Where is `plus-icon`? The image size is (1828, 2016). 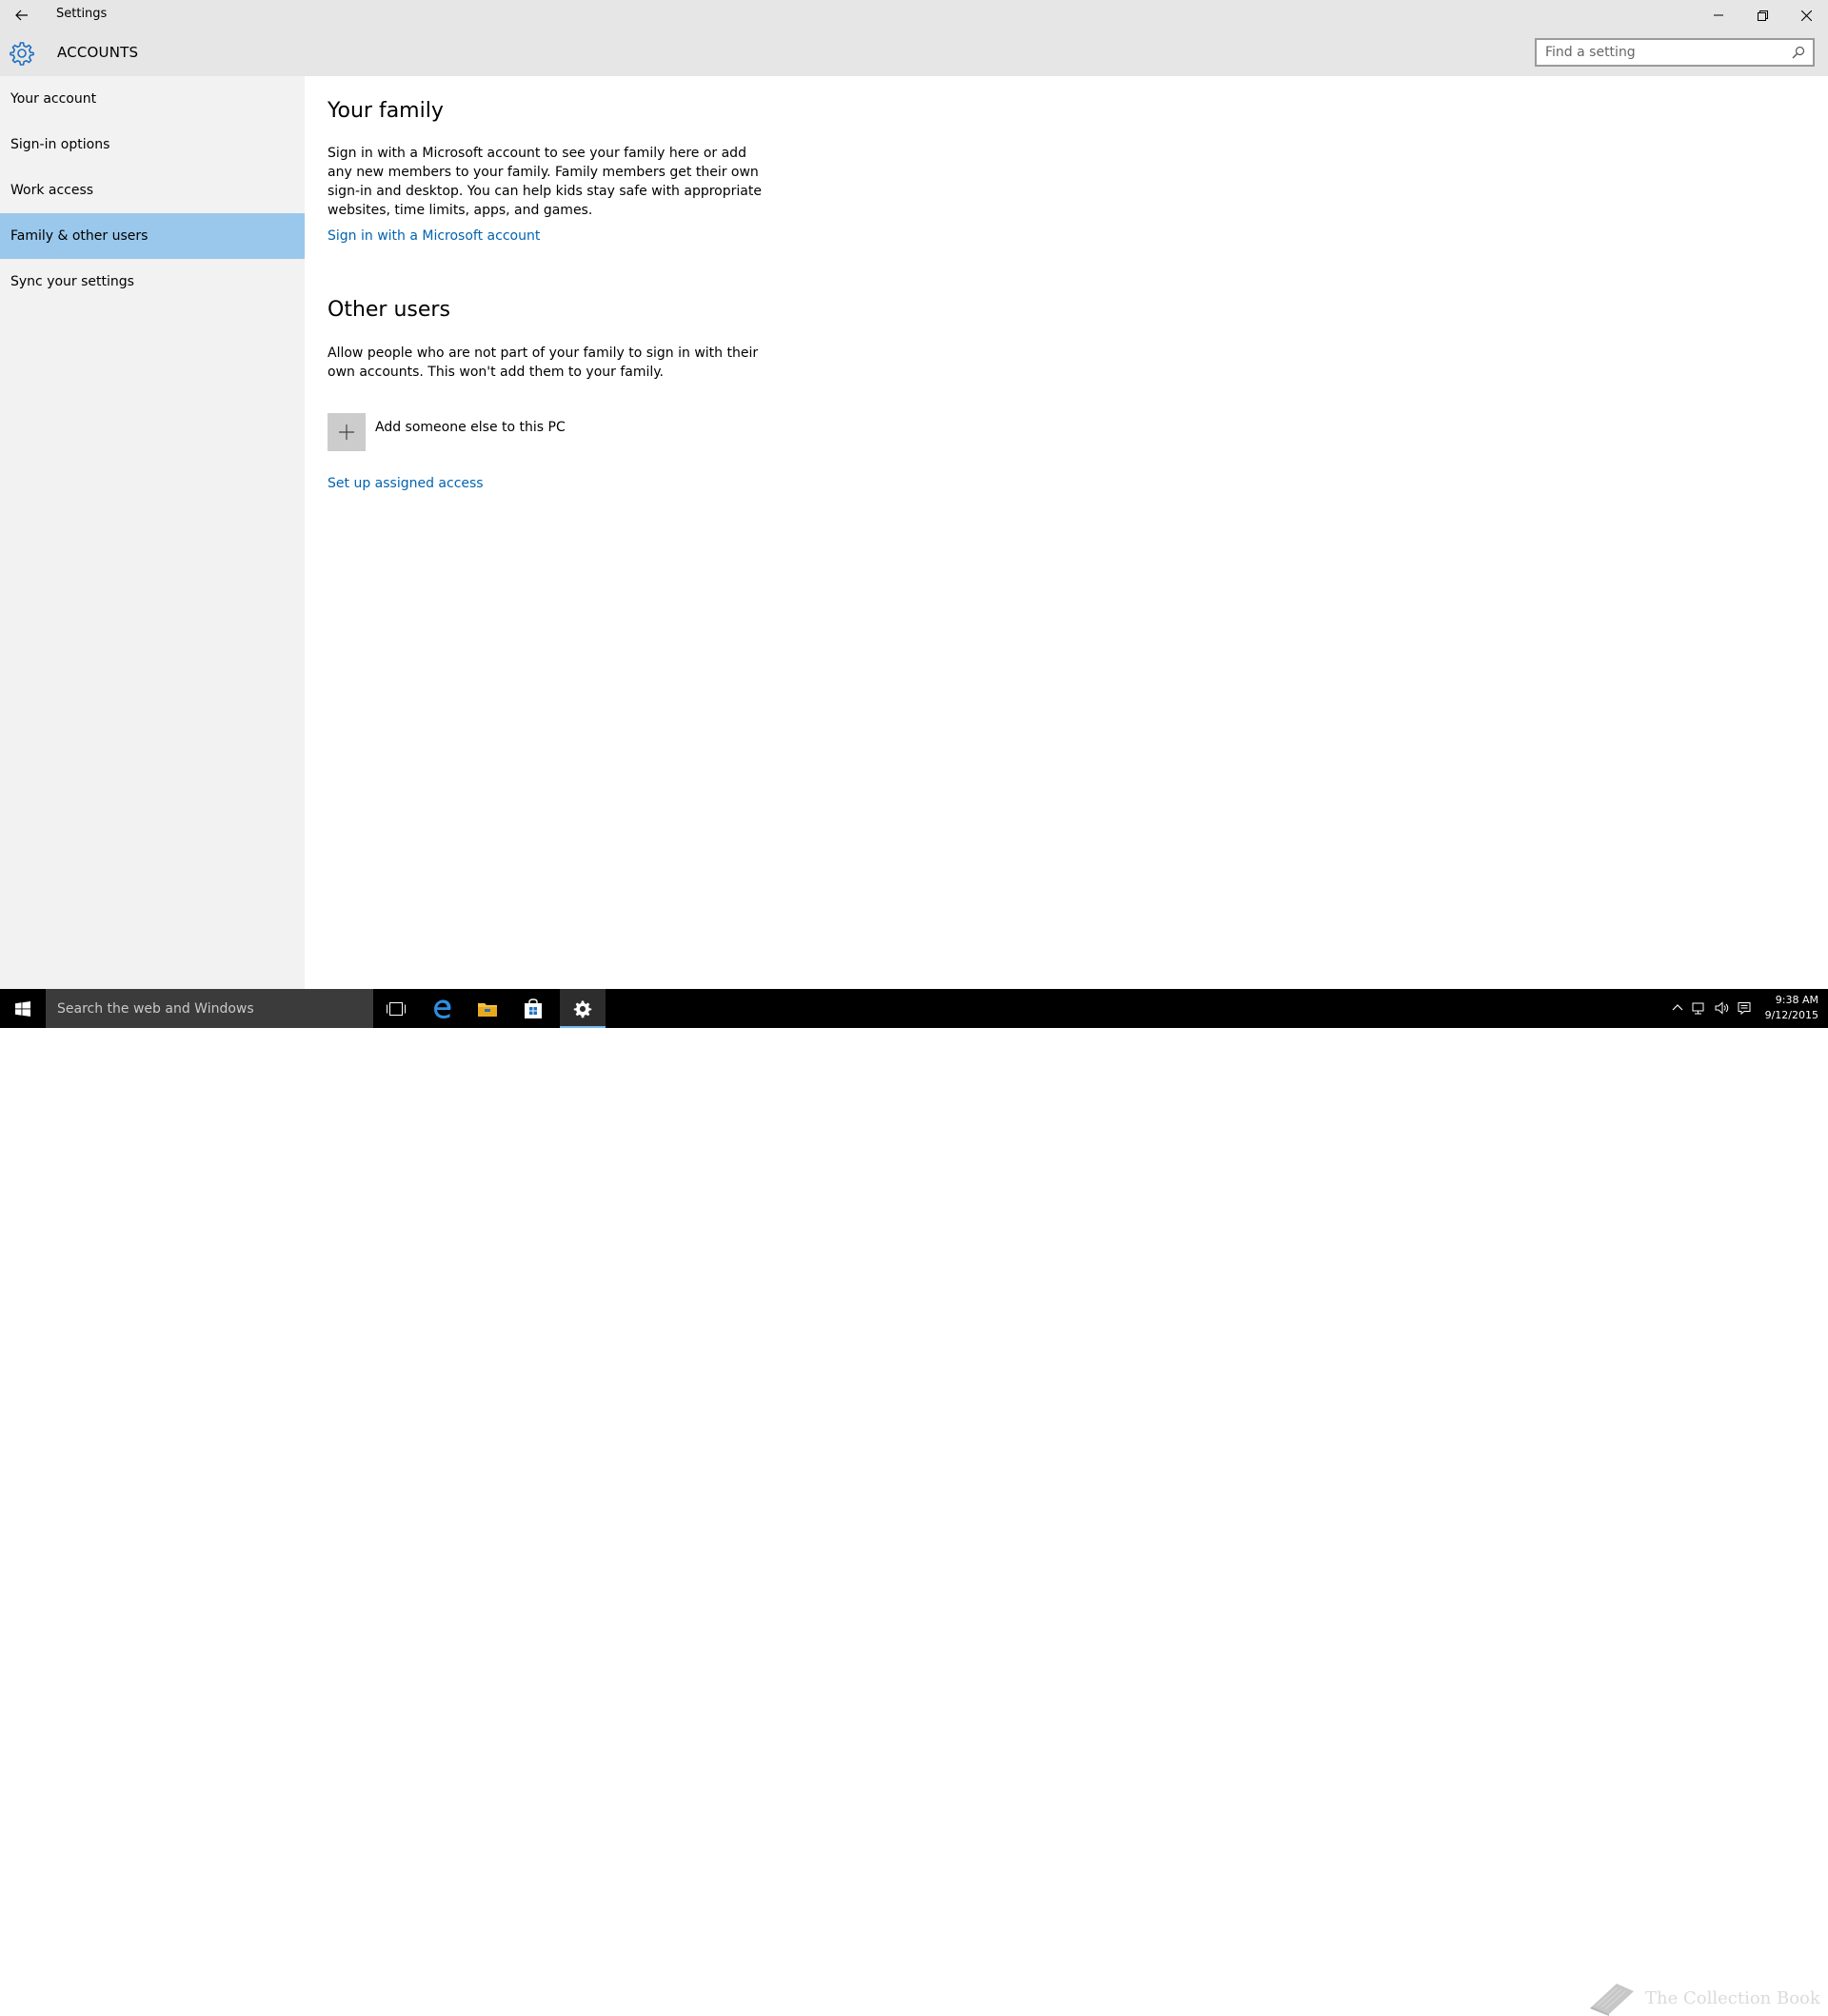
plus-icon is located at coordinates (346, 432).